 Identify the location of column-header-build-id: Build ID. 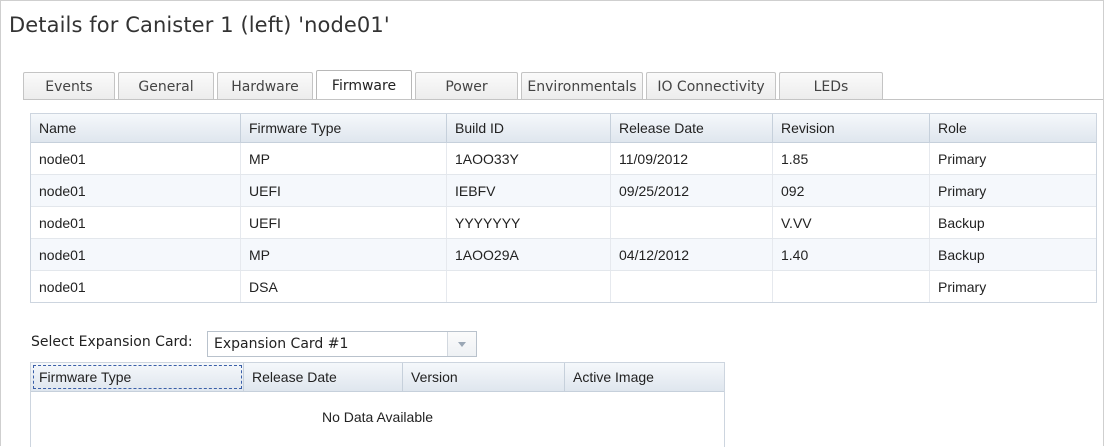
(529, 128).